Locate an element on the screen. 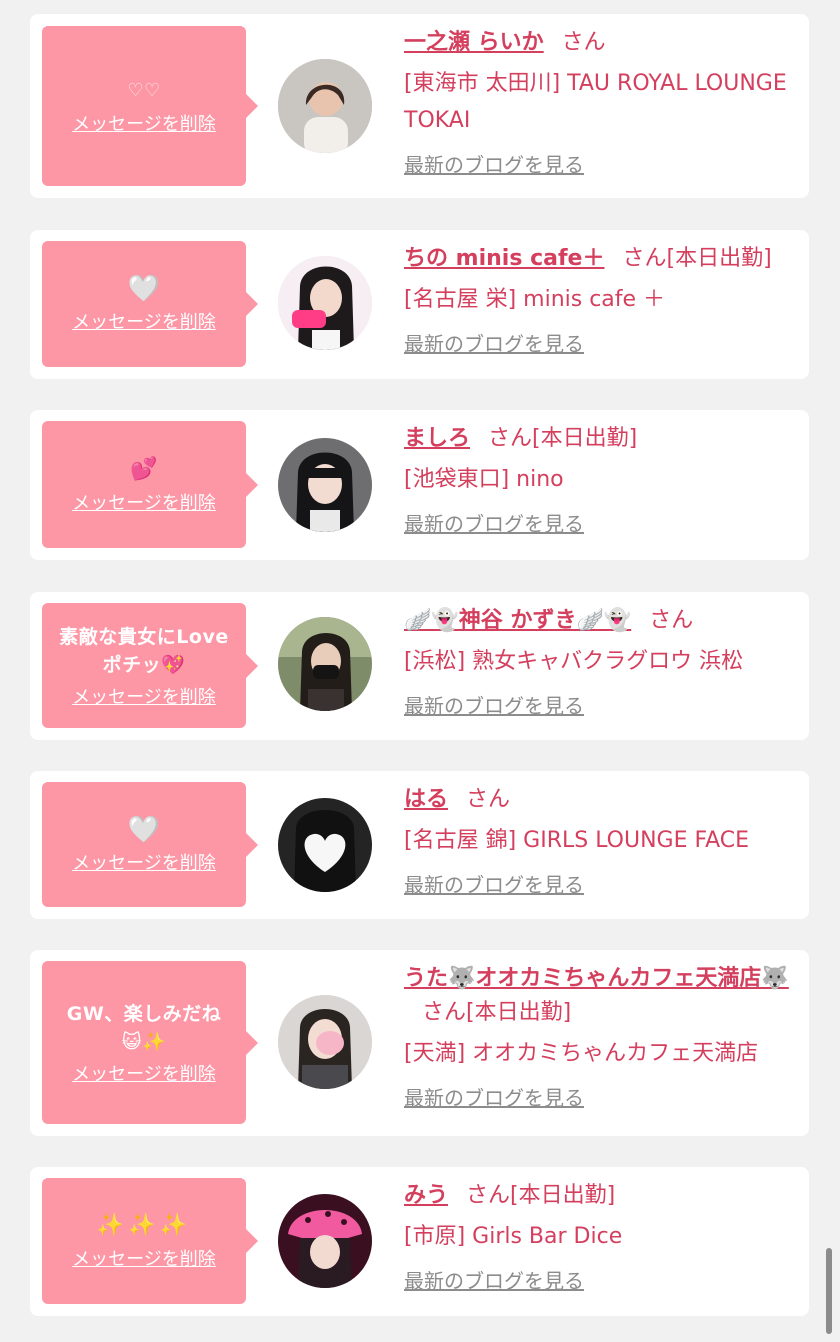 The width and height of the screenshot is (840, 1342). cast-name-link: ましろ is located at coordinates (437, 438).